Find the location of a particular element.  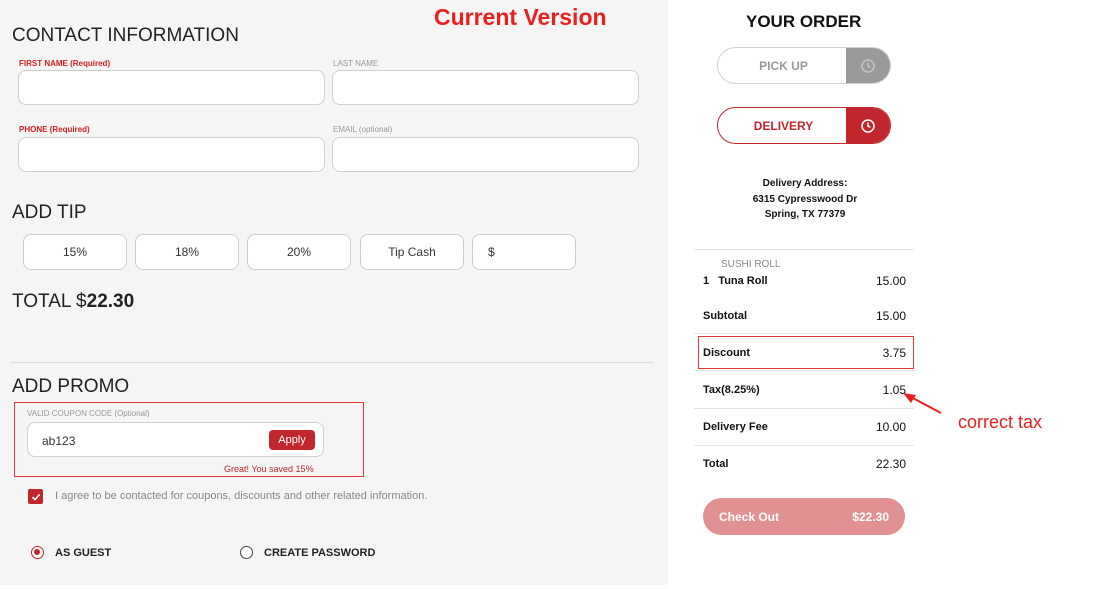

annotation-text: correct tax is located at coordinates (1000, 422).